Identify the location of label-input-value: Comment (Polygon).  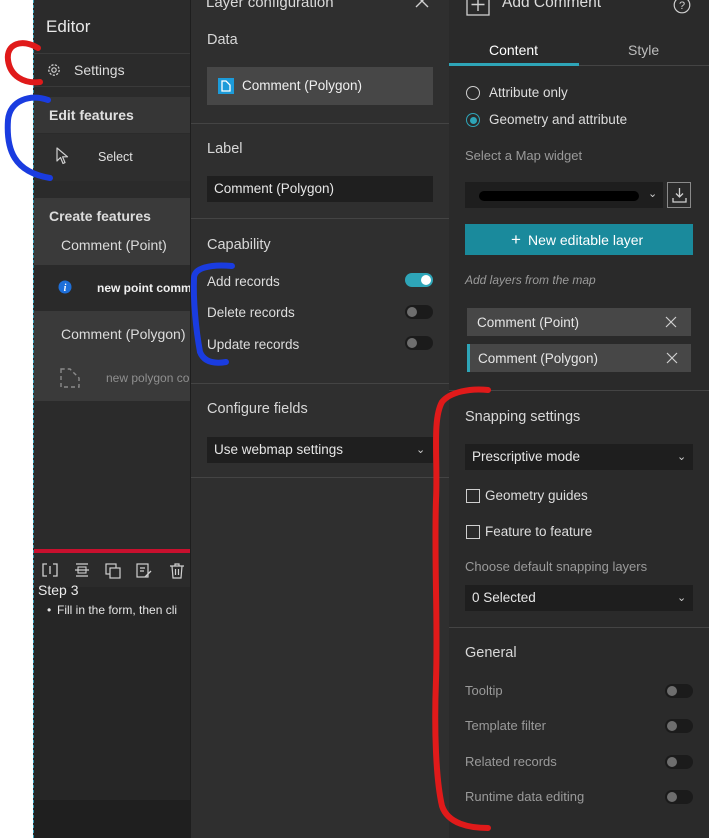
(274, 188).